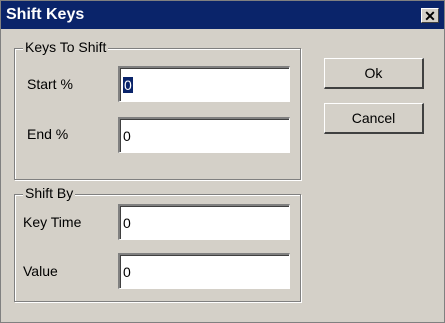 The width and height of the screenshot is (445, 323). I want to click on keys-to-shift-label: Keys To Shift, so click(66, 47).